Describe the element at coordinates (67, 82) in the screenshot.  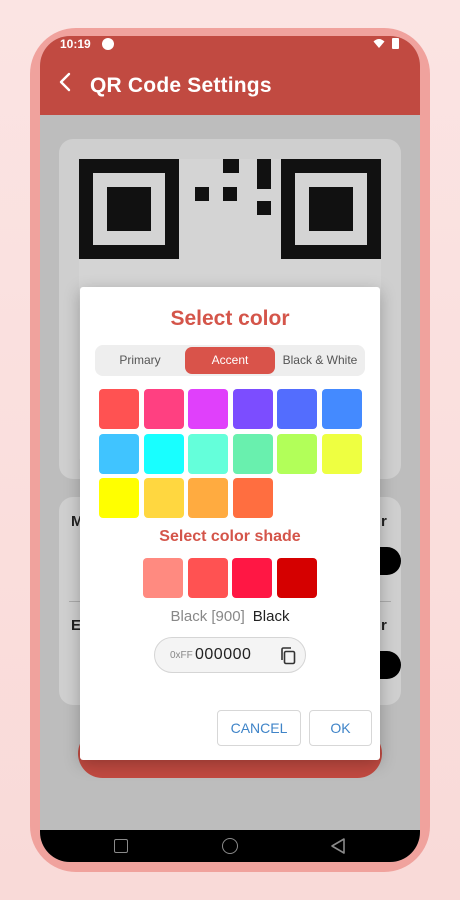
I see `back-arrow-icon` at that location.